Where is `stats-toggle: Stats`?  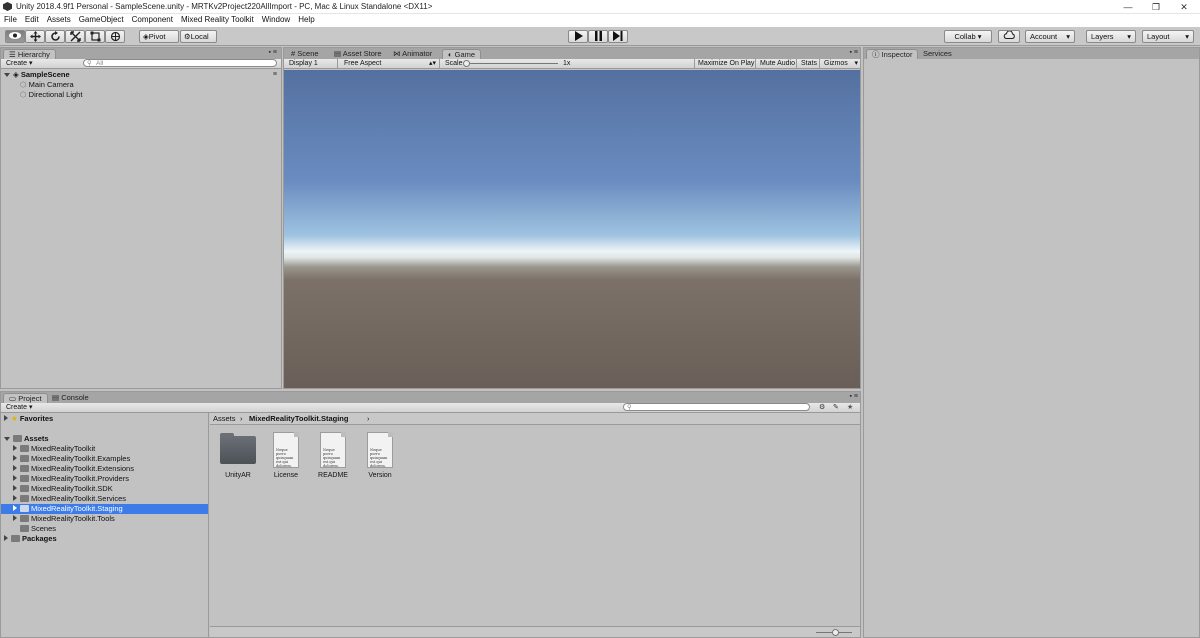 stats-toggle: Stats is located at coordinates (809, 63).